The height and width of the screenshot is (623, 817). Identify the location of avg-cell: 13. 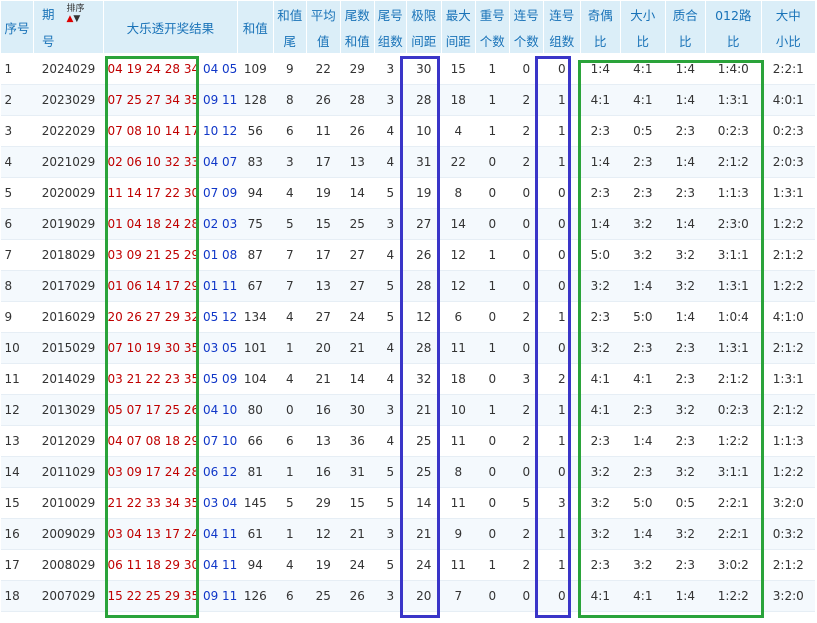
(323, 441).